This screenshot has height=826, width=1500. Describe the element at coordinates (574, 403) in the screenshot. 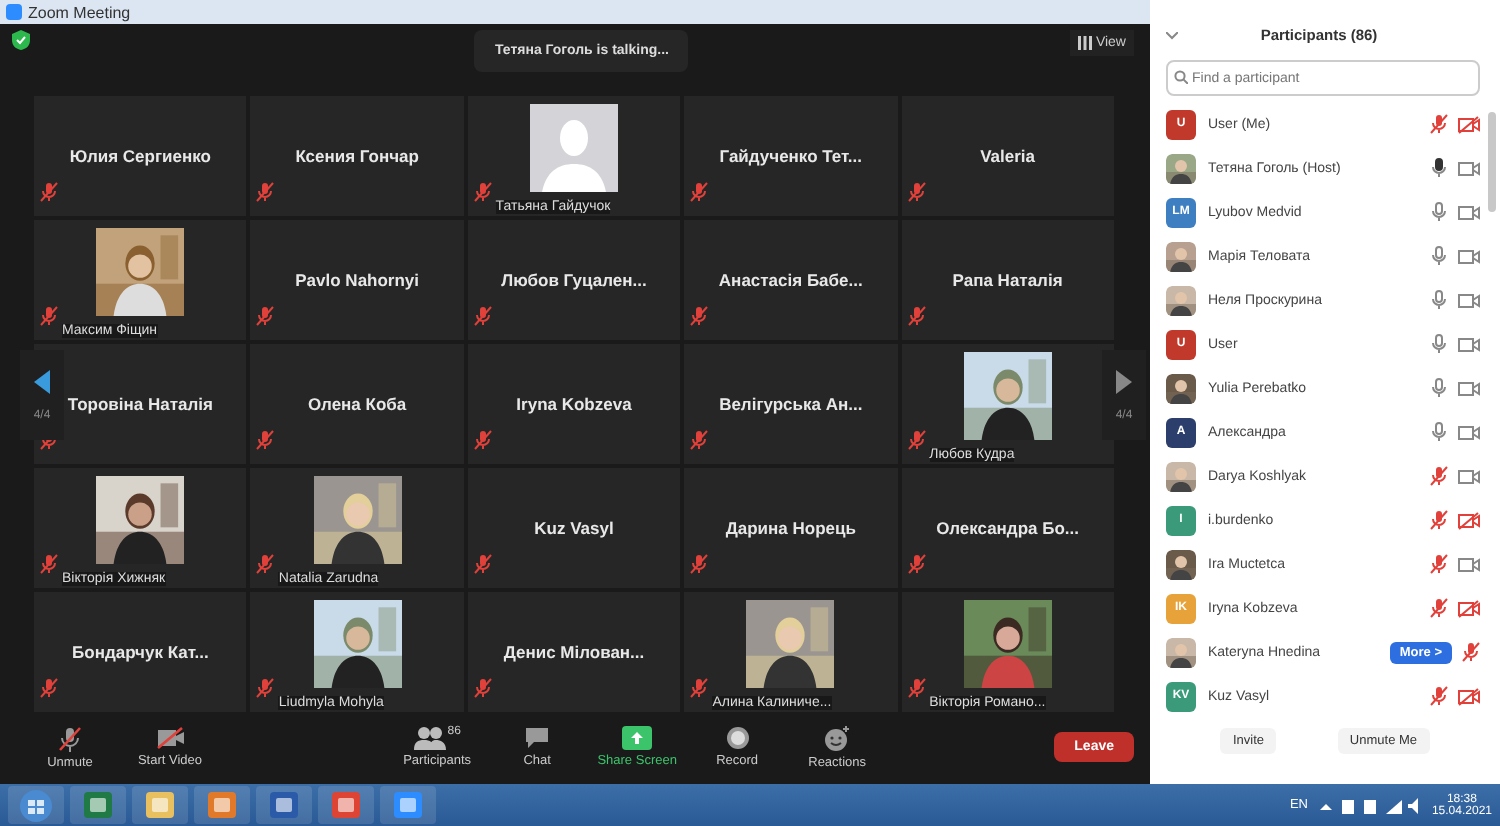

I see `participant-name: Iryna Kobzeva` at that location.